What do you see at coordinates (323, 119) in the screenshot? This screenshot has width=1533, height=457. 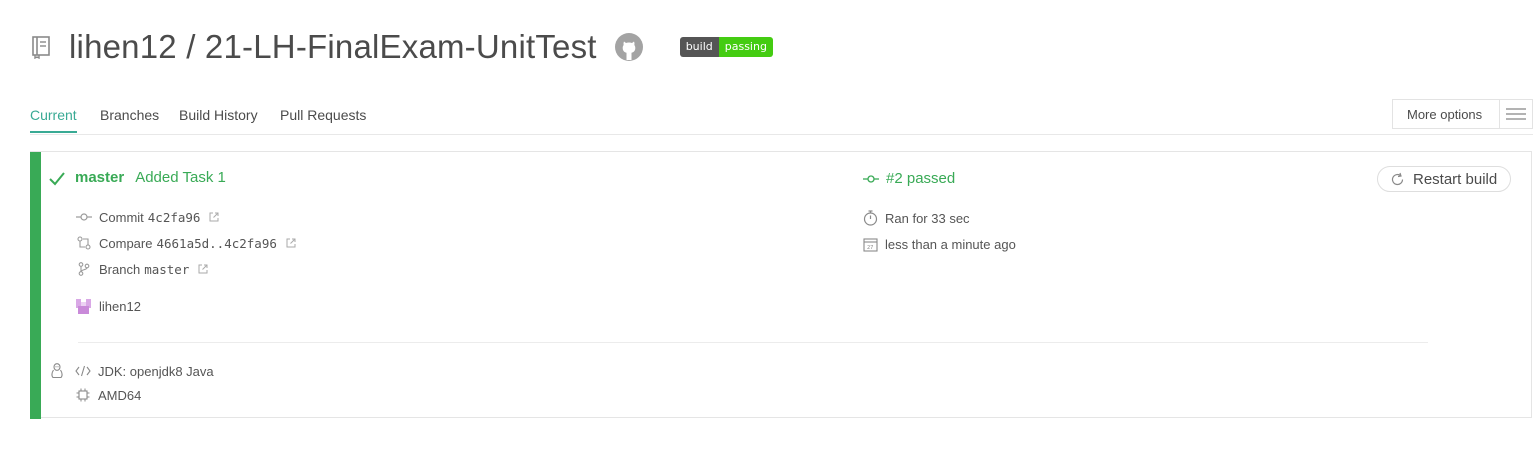 I see `tab-pull-requests: Pull Requests` at bounding box center [323, 119].